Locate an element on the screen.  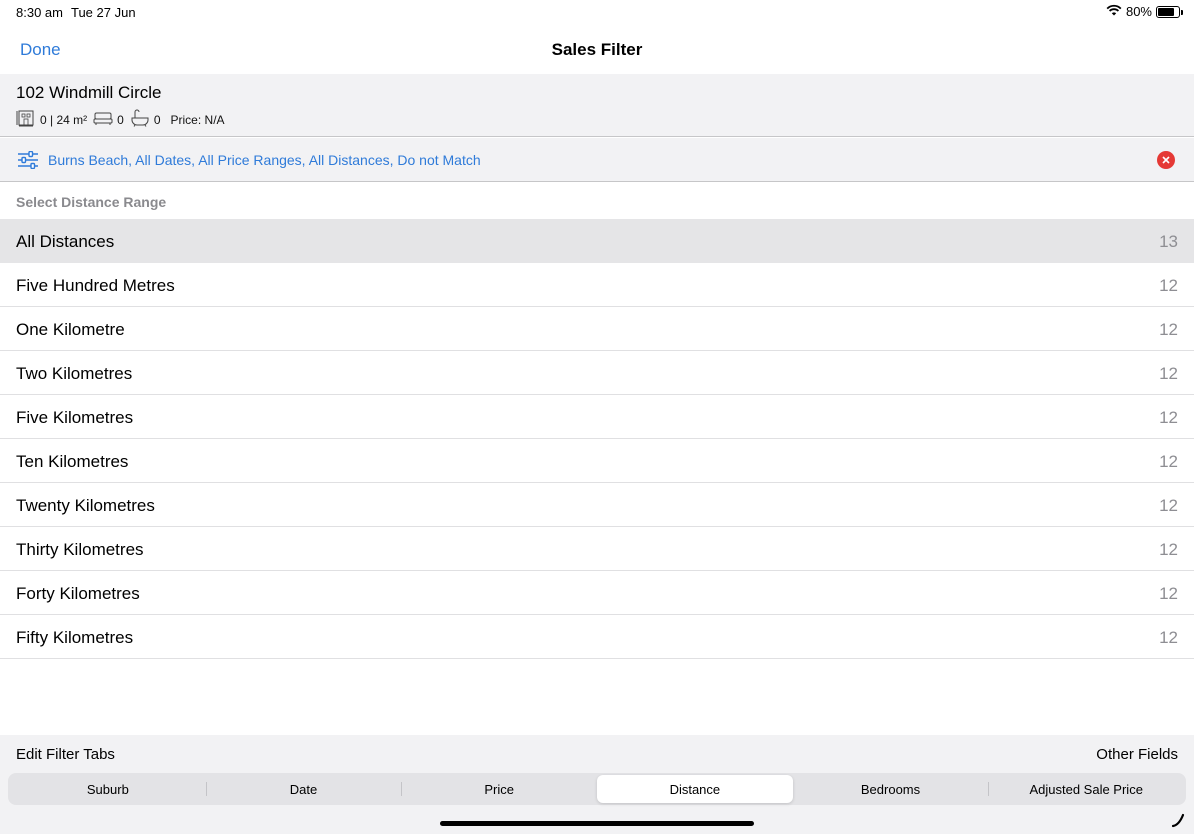
bathrooms-value: 0 is located at coordinates (157, 119).